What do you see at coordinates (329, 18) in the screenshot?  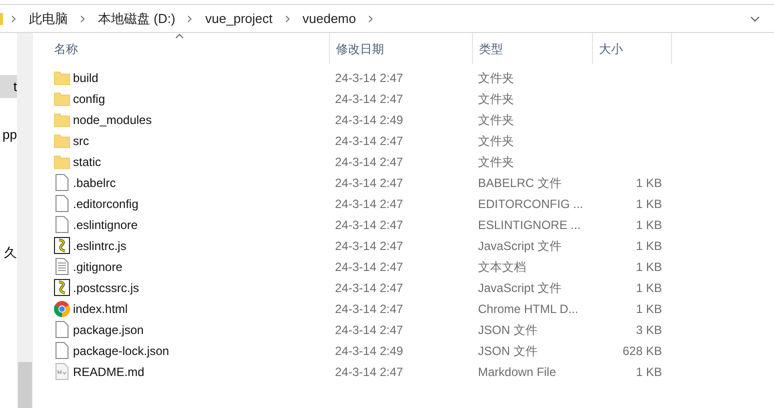 I see `breadcrumb-item: vuedemo` at bounding box center [329, 18].